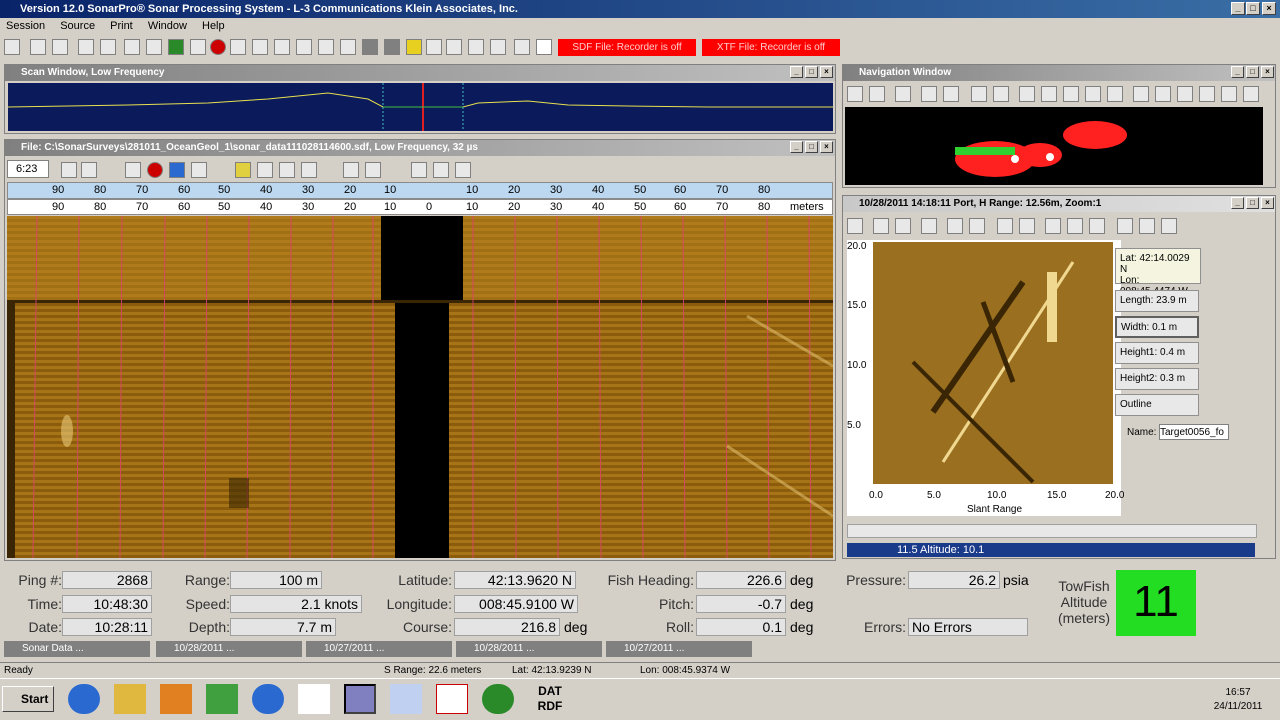  Describe the element at coordinates (133, 170) in the screenshot. I see `rewind-icon` at that location.